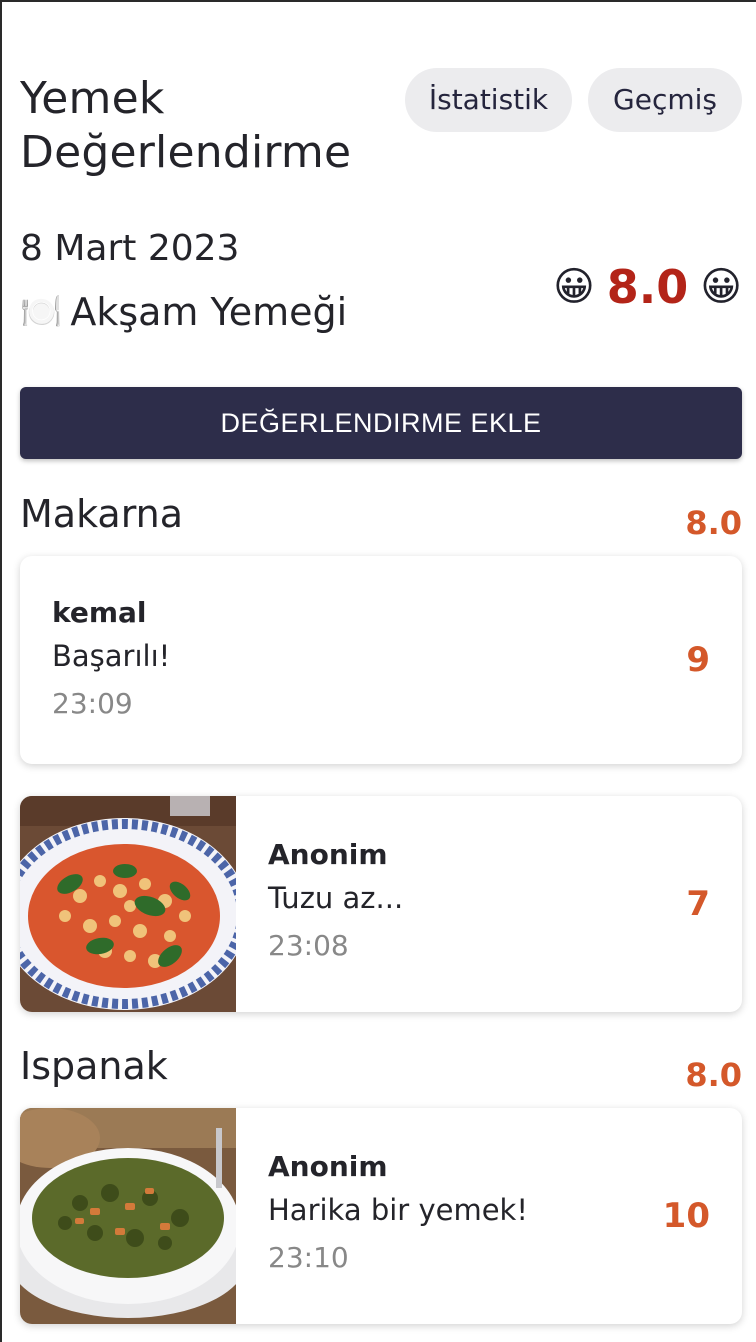 Image resolution: width=756 pixels, height=1342 pixels. What do you see at coordinates (713, 523) in the screenshot?
I see `section-score-makarna: 8.0` at bounding box center [713, 523].